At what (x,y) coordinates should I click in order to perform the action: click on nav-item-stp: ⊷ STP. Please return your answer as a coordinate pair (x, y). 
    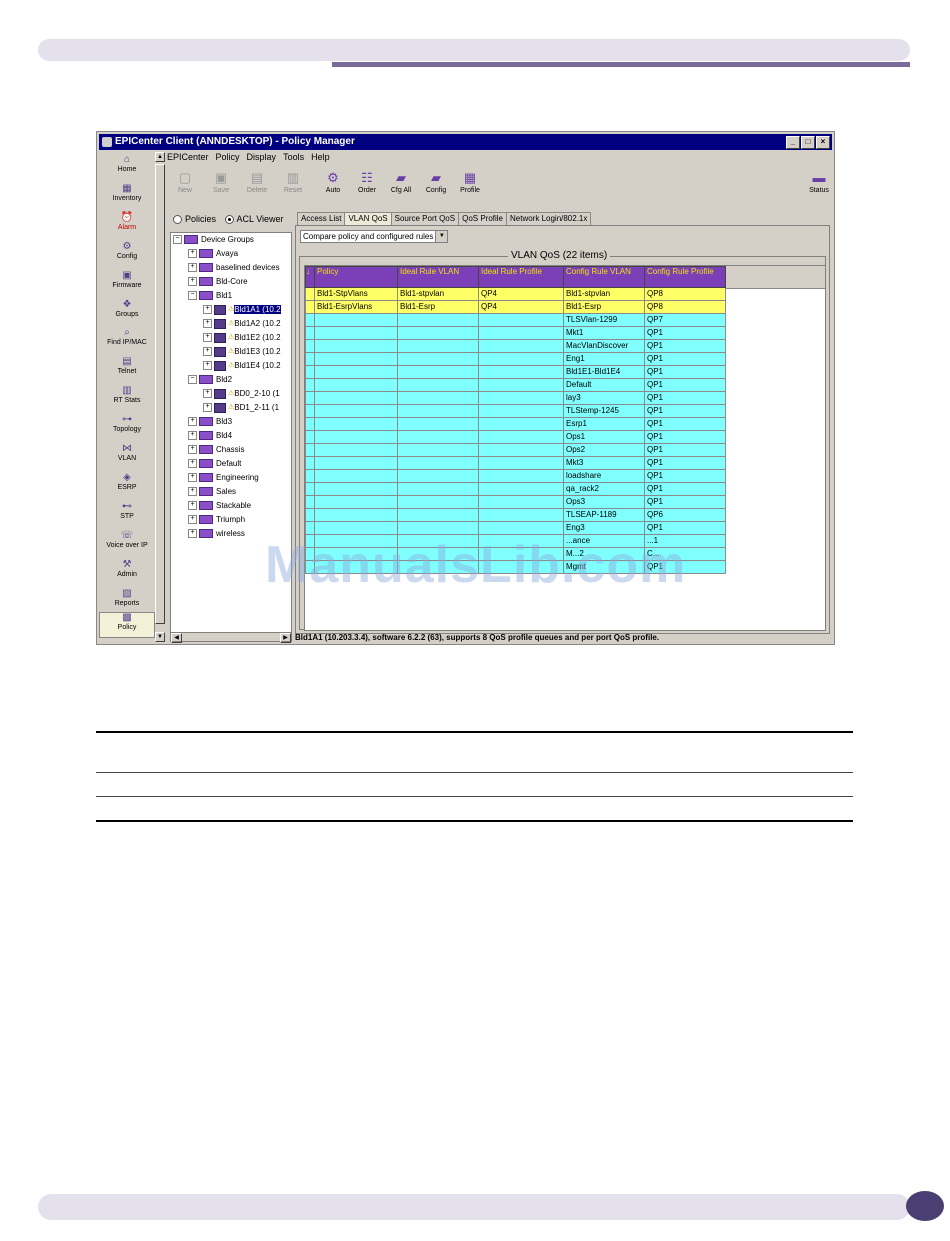
    Looking at the image, I should click on (127, 510).